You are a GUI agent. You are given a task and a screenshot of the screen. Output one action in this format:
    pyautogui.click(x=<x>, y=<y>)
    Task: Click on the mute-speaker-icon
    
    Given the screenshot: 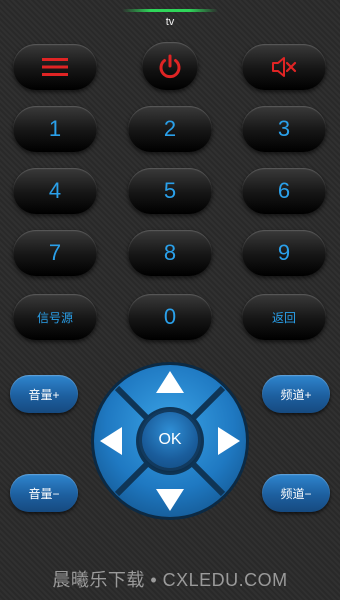 What is the action you would take?
    pyautogui.click(x=284, y=67)
    